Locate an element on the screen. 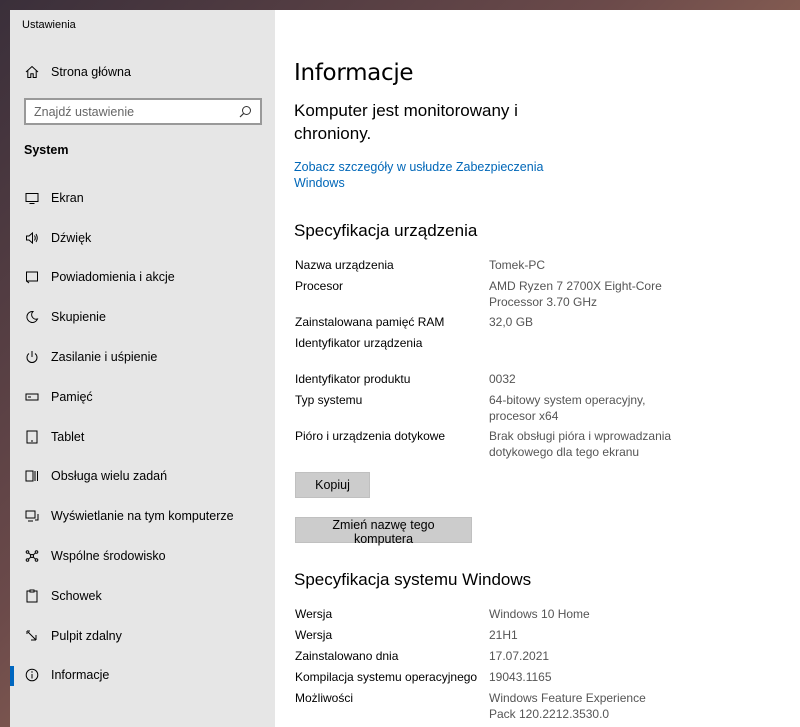  sidebar-item-dzwiek: Dźwięk is located at coordinates (142, 238).